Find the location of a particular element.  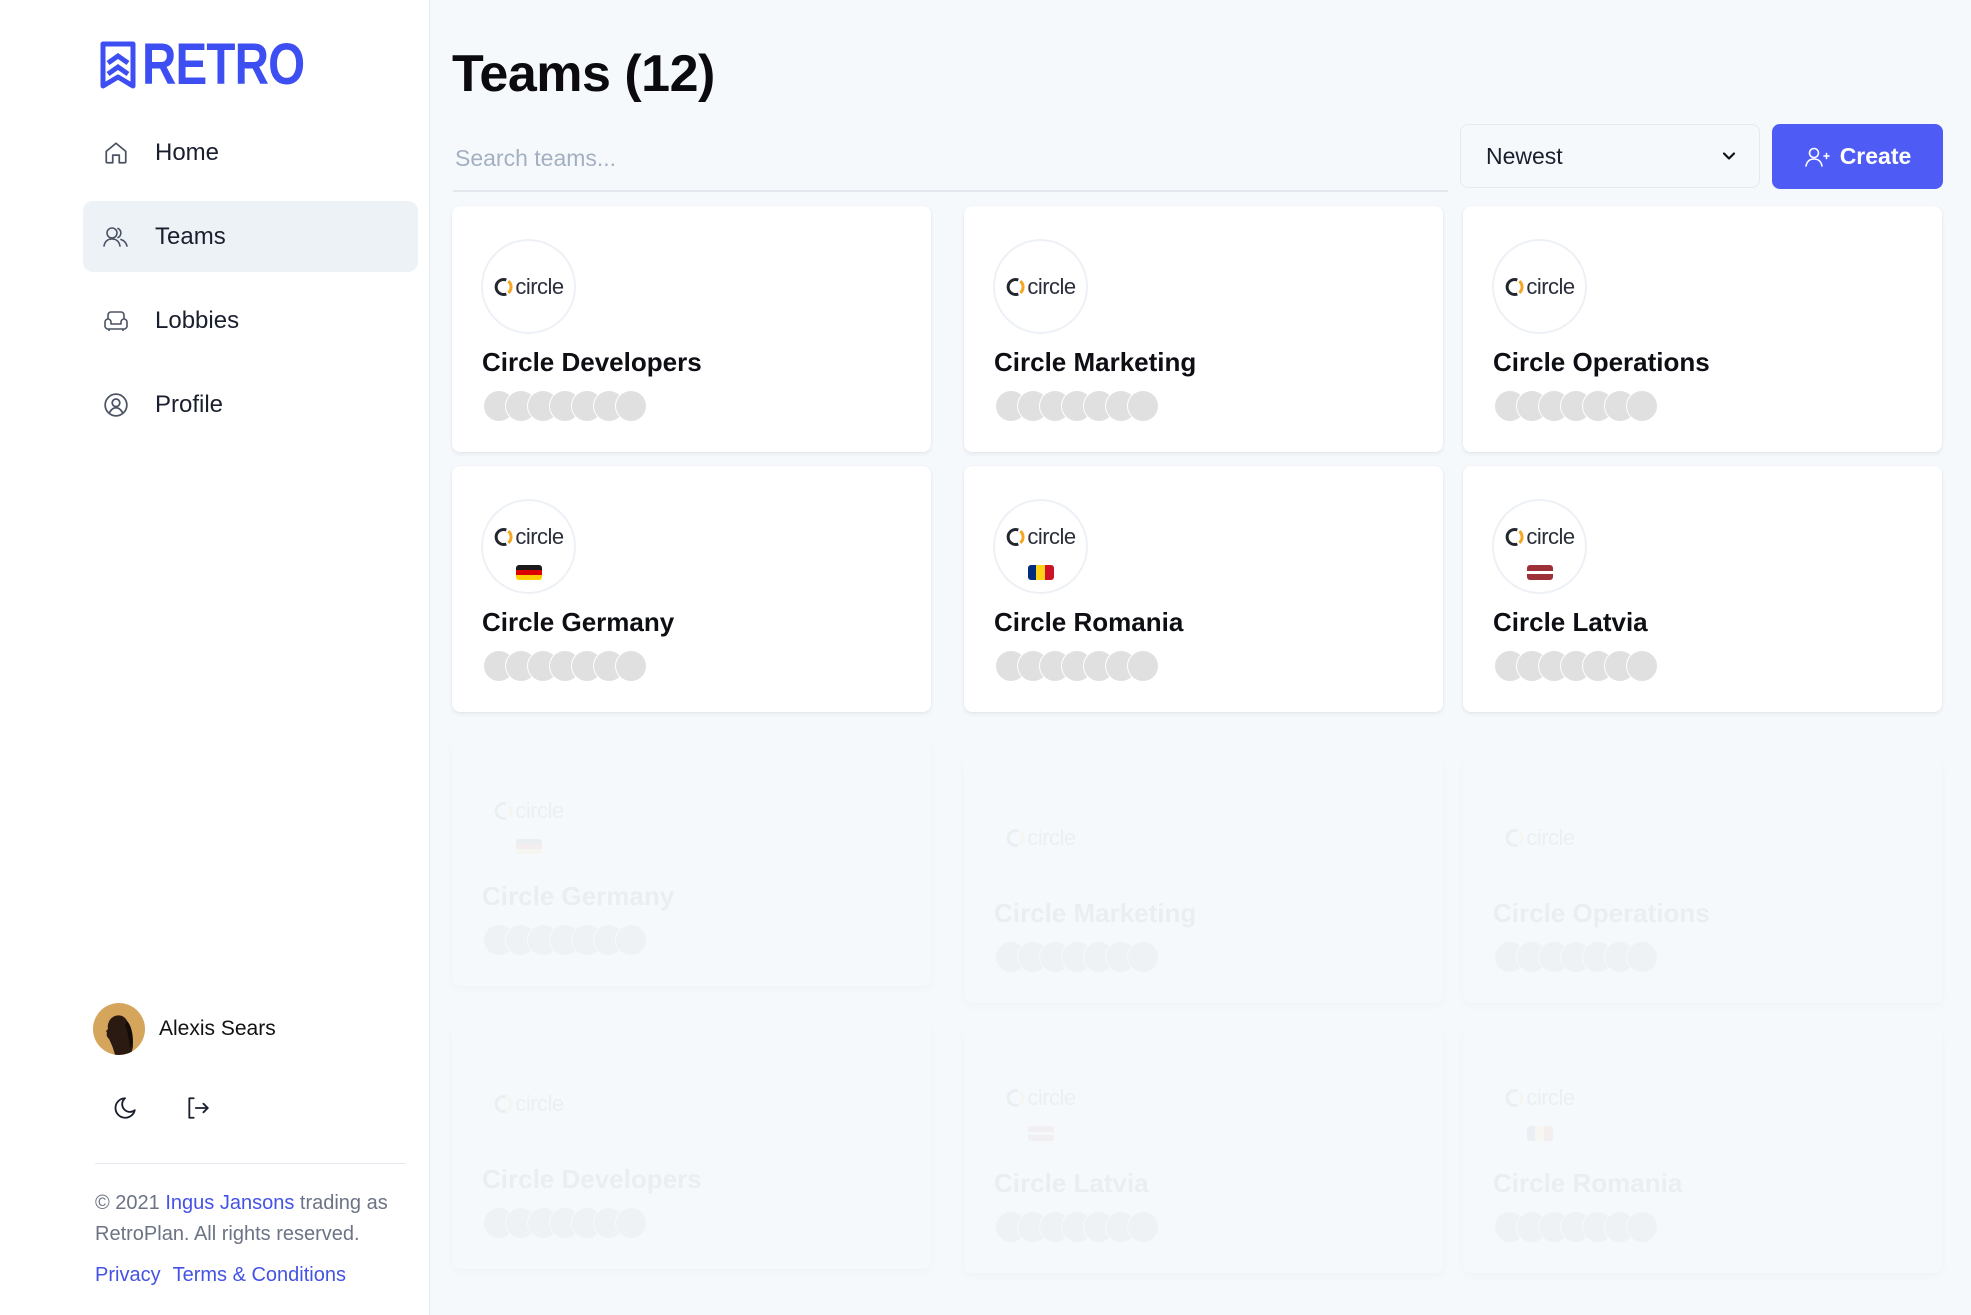

team-card: circle Circle Latvia is located at coordinates (1702, 589).